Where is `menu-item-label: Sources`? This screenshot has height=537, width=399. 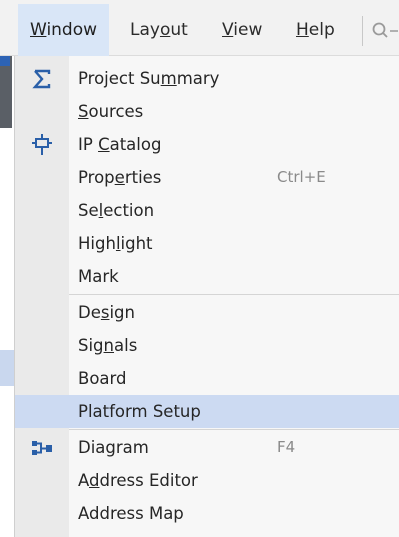
menu-item-label: Sources is located at coordinates (111, 111).